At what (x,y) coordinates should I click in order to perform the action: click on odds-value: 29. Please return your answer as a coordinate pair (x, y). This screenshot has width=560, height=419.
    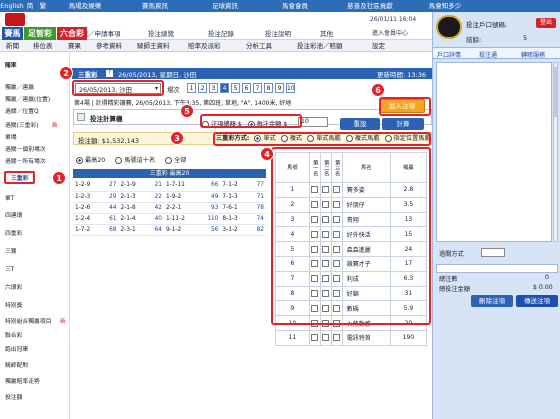
    Looking at the image, I should click on (110, 197).